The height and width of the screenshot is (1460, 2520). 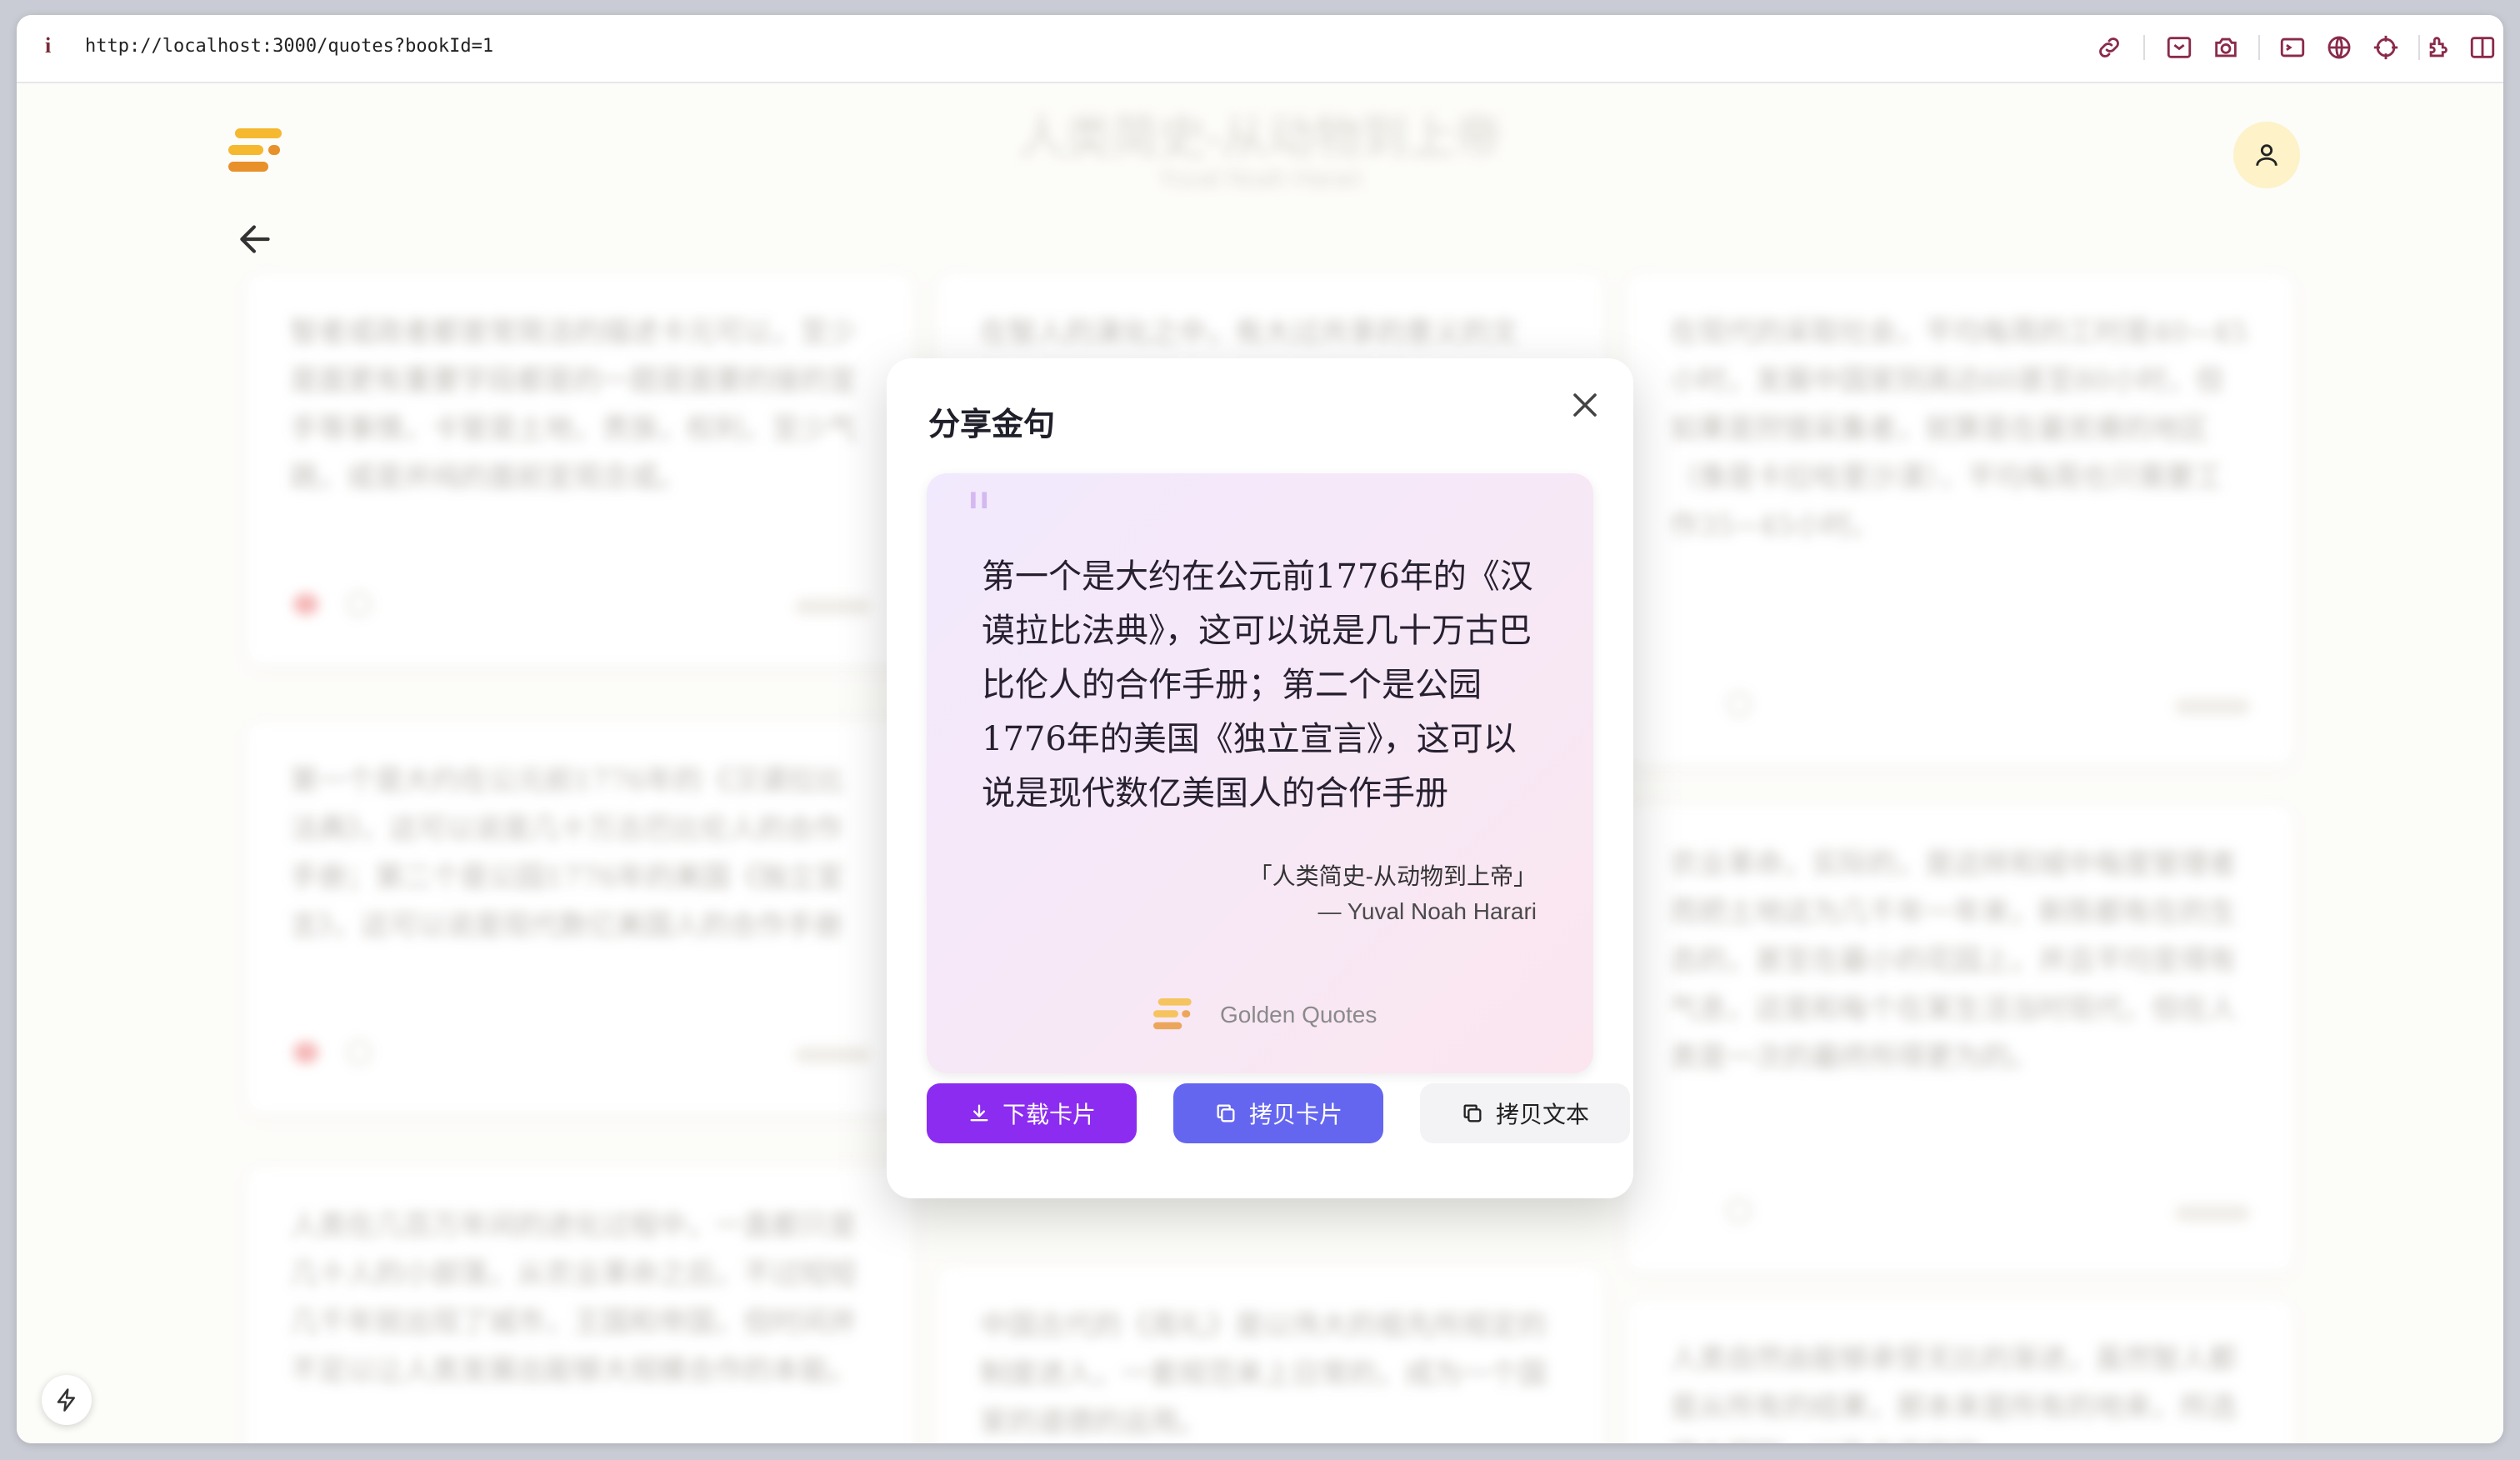 I want to click on brand-name: Golden Quotes, so click(x=1299, y=1015).